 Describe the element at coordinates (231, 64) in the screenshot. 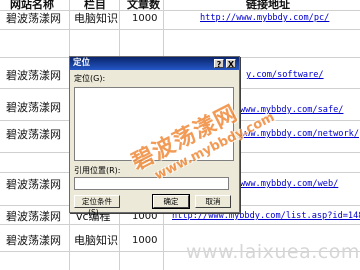

I see `close-icon: X` at that location.